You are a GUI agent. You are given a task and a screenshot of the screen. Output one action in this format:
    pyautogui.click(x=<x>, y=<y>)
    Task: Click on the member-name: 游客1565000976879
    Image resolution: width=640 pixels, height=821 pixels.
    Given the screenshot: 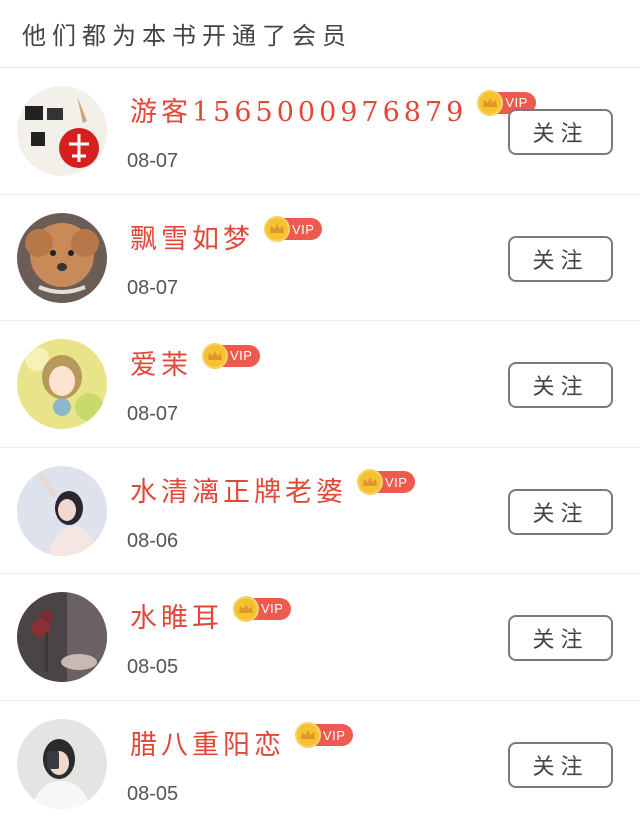 What is the action you would take?
    pyautogui.click(x=298, y=109)
    